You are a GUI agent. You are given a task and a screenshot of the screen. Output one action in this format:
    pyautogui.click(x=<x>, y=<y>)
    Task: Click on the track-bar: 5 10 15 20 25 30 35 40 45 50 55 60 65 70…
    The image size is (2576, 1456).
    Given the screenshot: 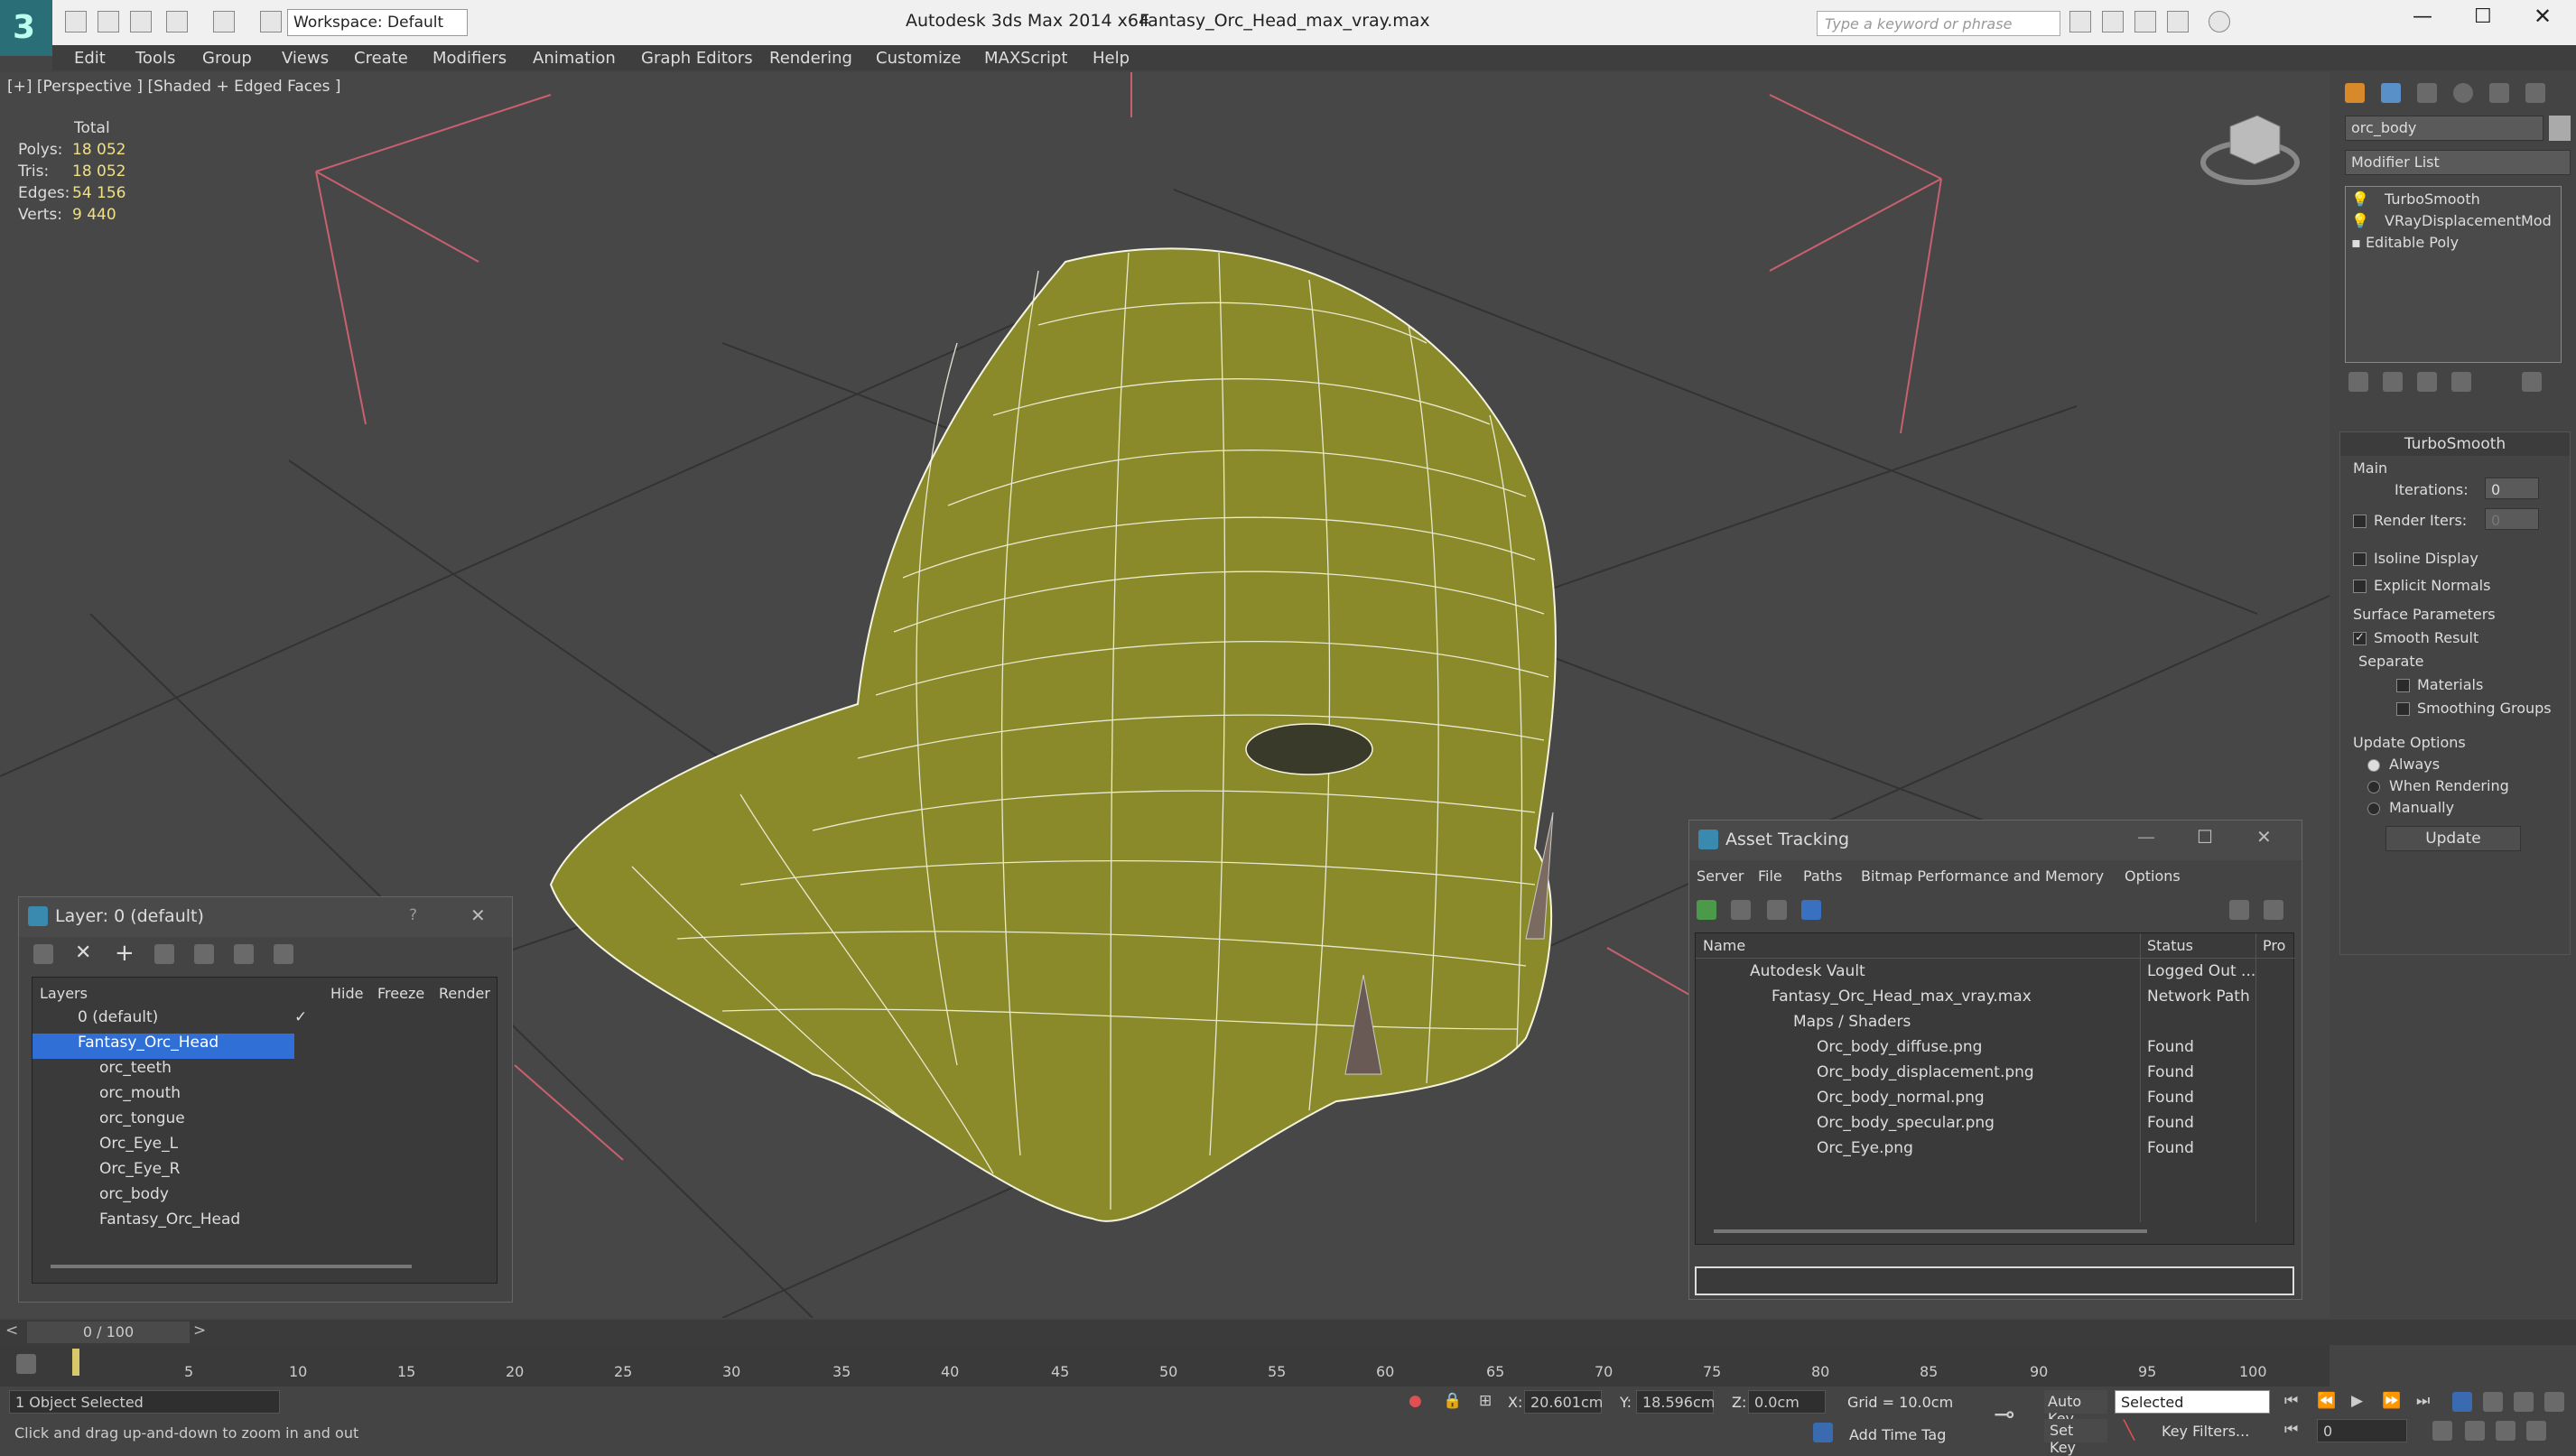 What is the action you would take?
    pyautogui.click(x=1165, y=1366)
    